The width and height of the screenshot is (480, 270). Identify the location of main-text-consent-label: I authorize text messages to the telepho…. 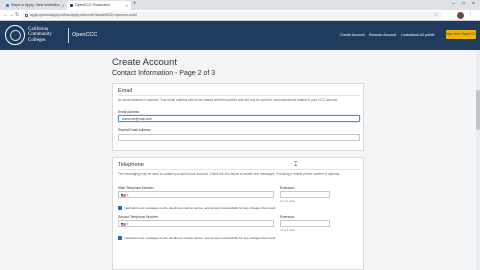
(200, 208).